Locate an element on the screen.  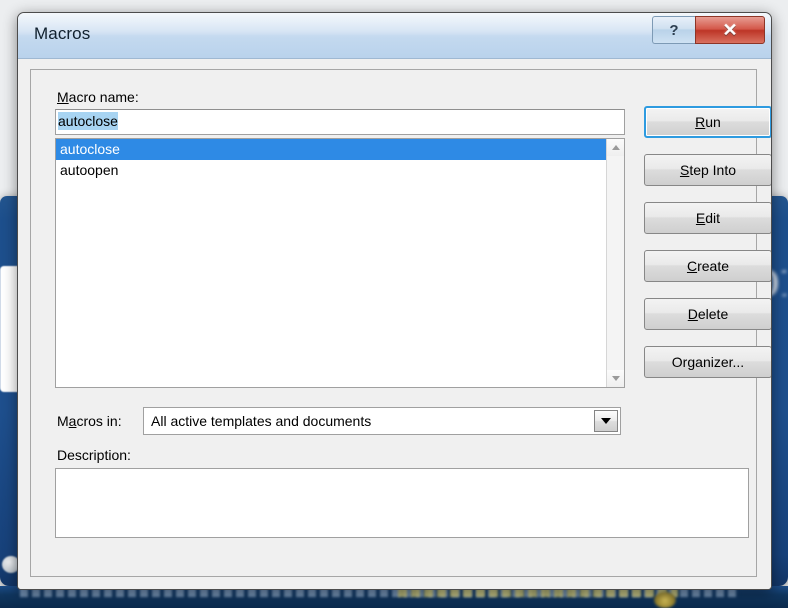
macro-name-label-text: acro name: is located at coordinates (103, 97).